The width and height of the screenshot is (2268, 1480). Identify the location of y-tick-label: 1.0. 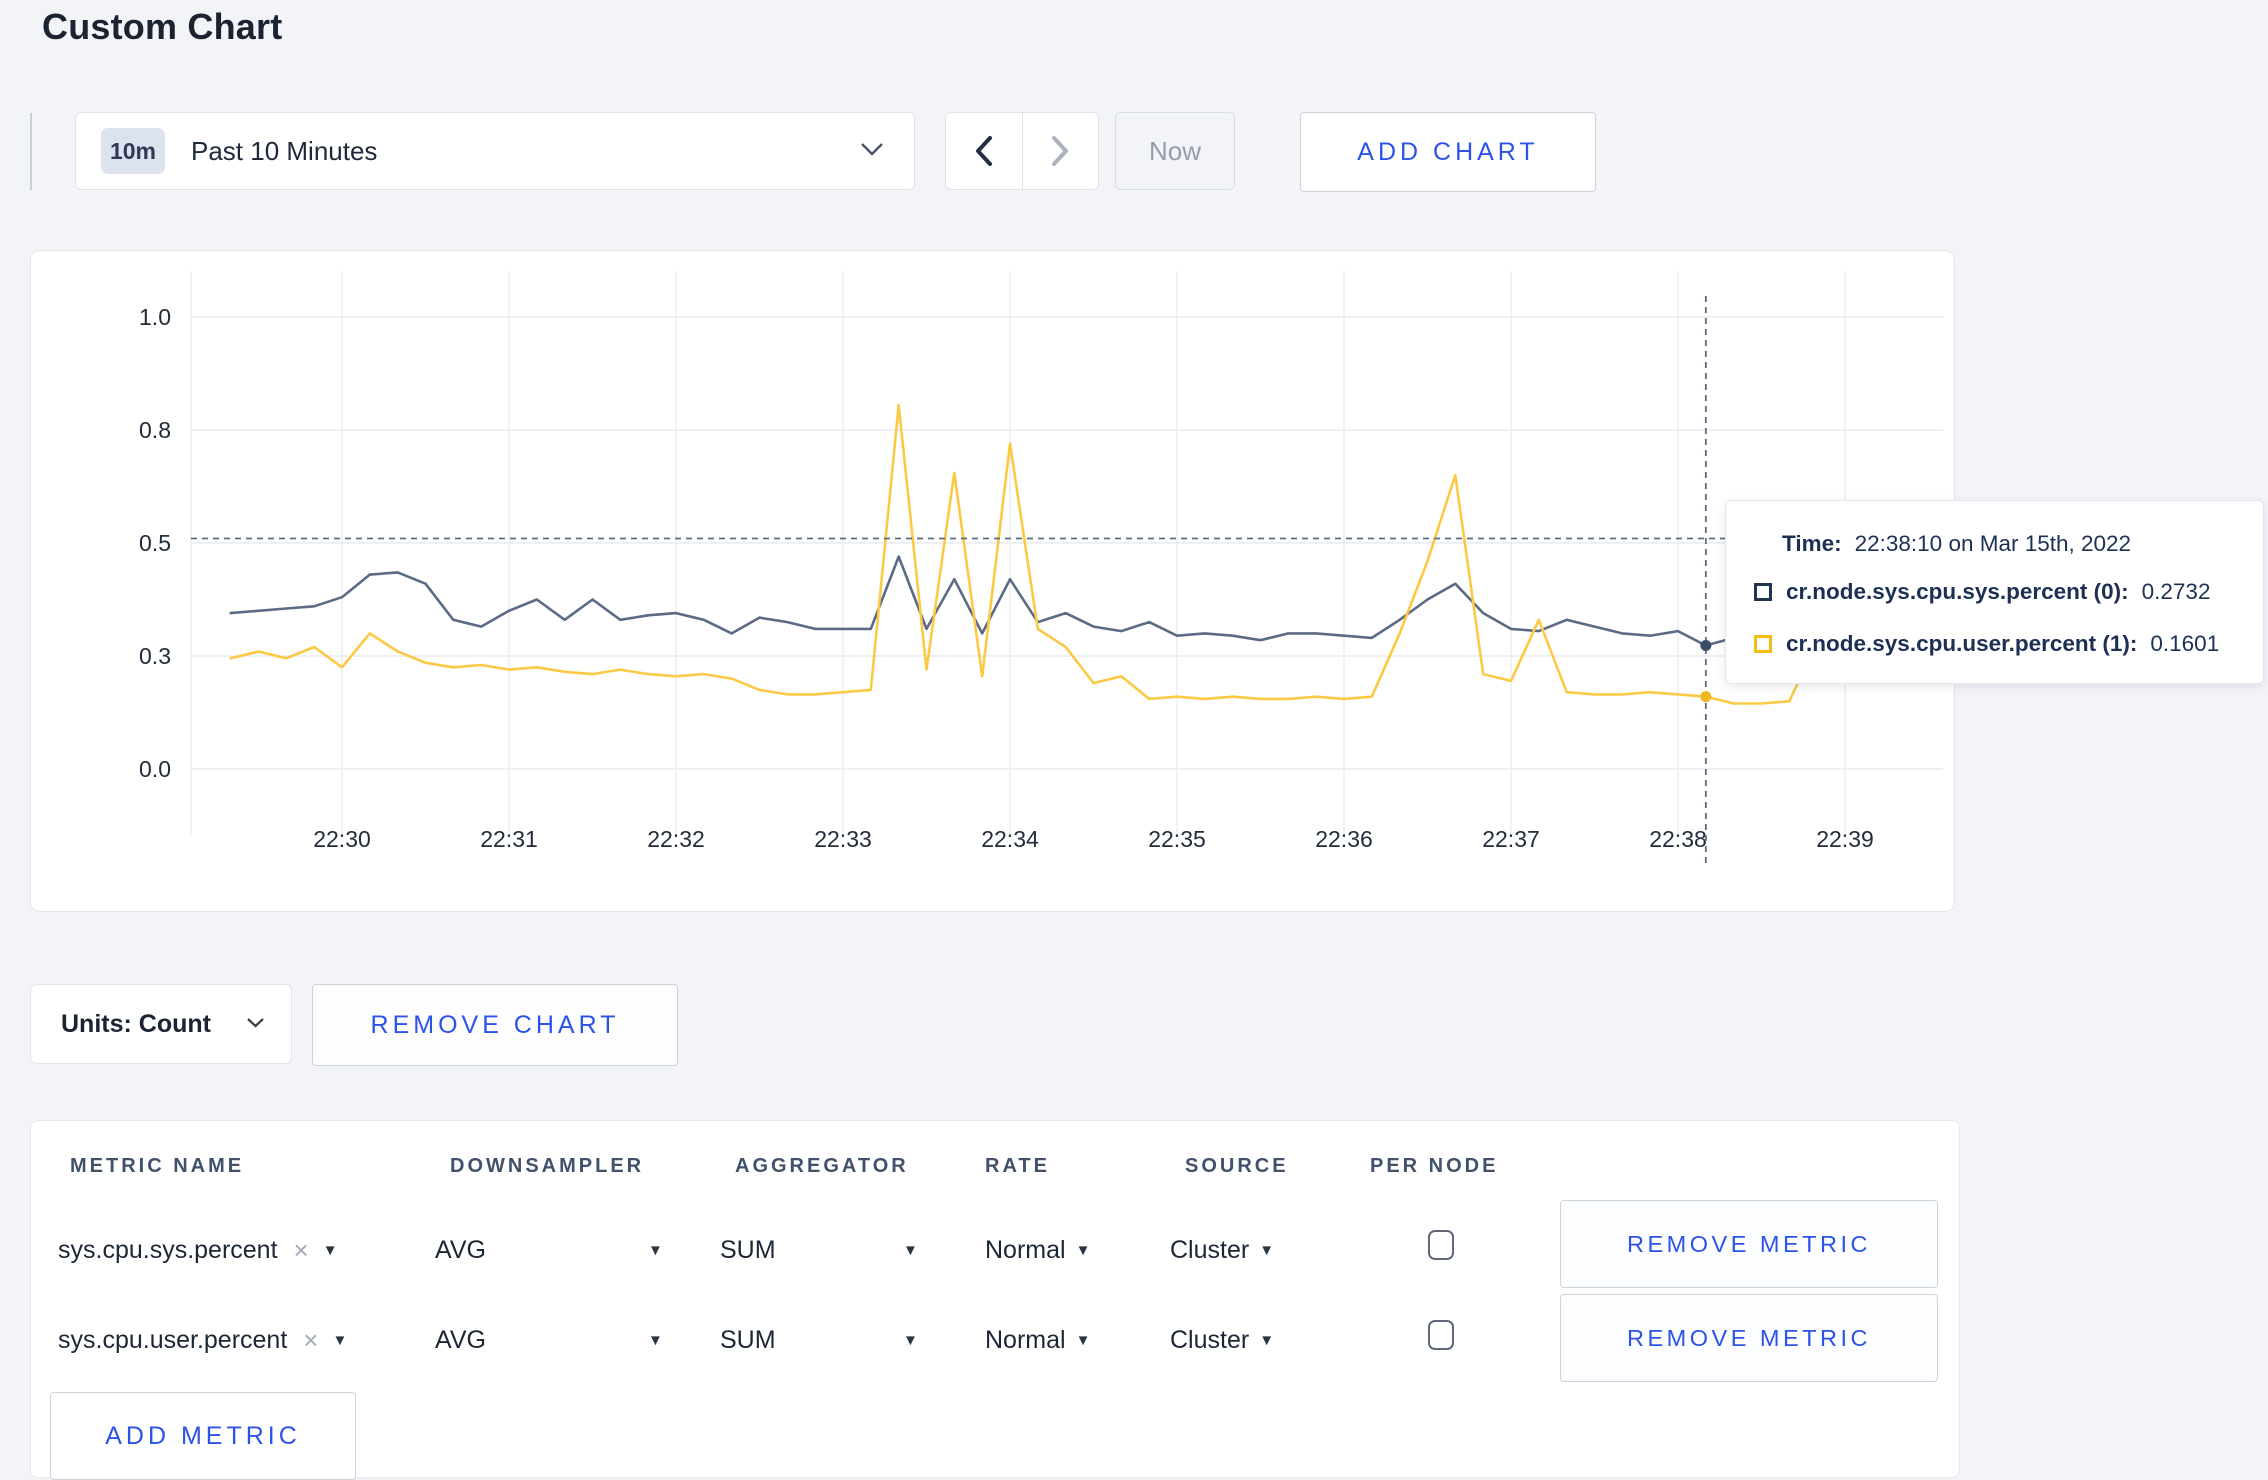
(155, 317).